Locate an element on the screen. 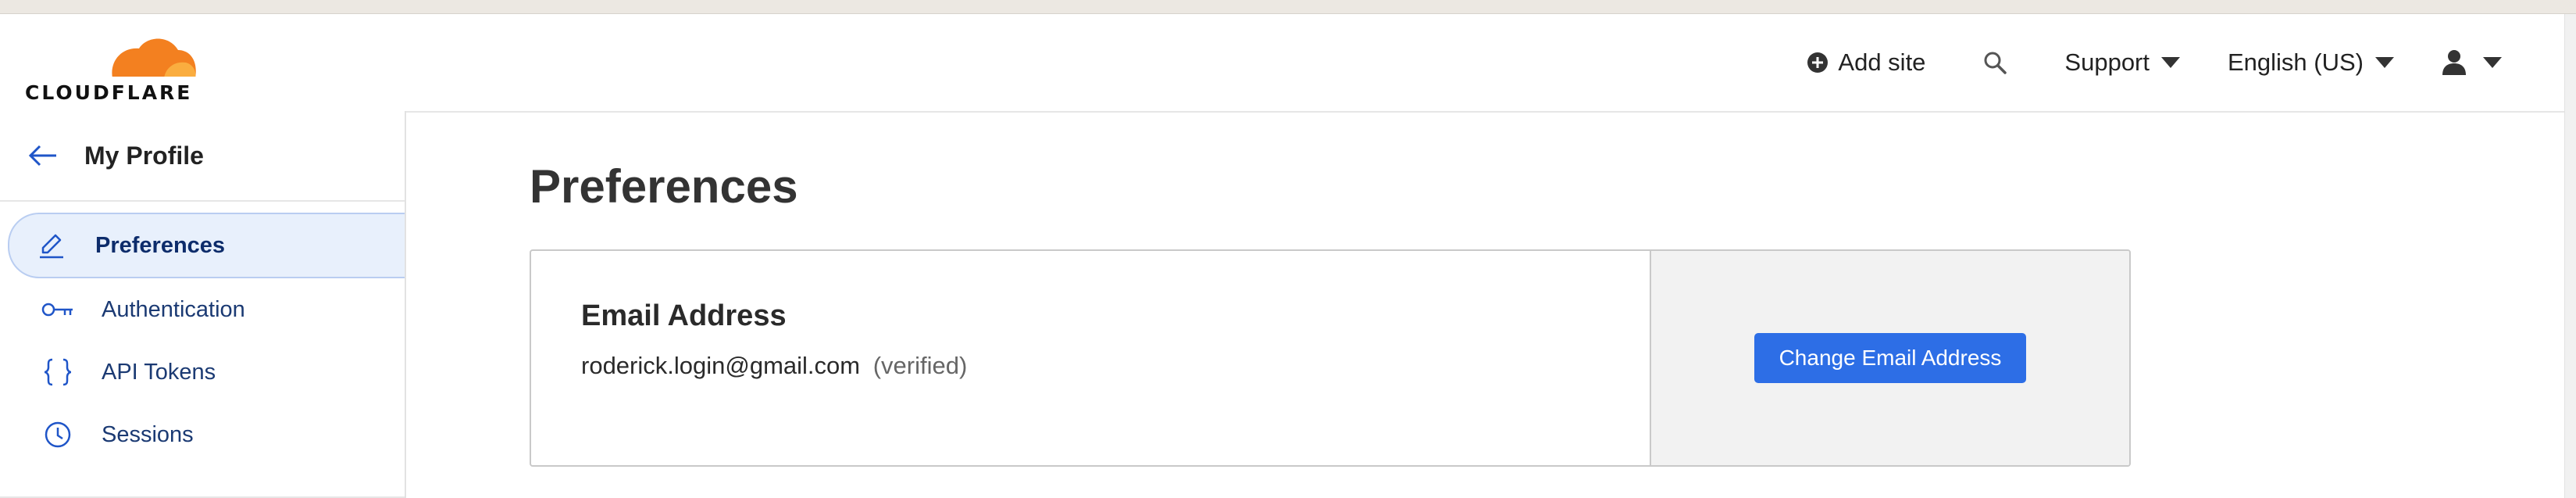 The height and width of the screenshot is (498, 2576). search-button is located at coordinates (1995, 62).